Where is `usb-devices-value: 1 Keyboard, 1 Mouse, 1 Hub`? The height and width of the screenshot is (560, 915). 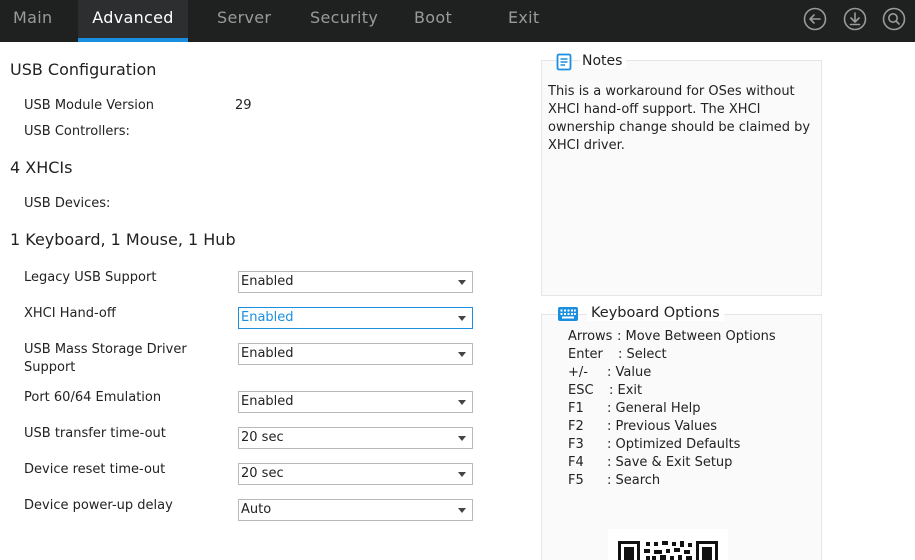
usb-devices-value: 1 Keyboard, 1 Mouse, 1 Hub is located at coordinates (123, 239).